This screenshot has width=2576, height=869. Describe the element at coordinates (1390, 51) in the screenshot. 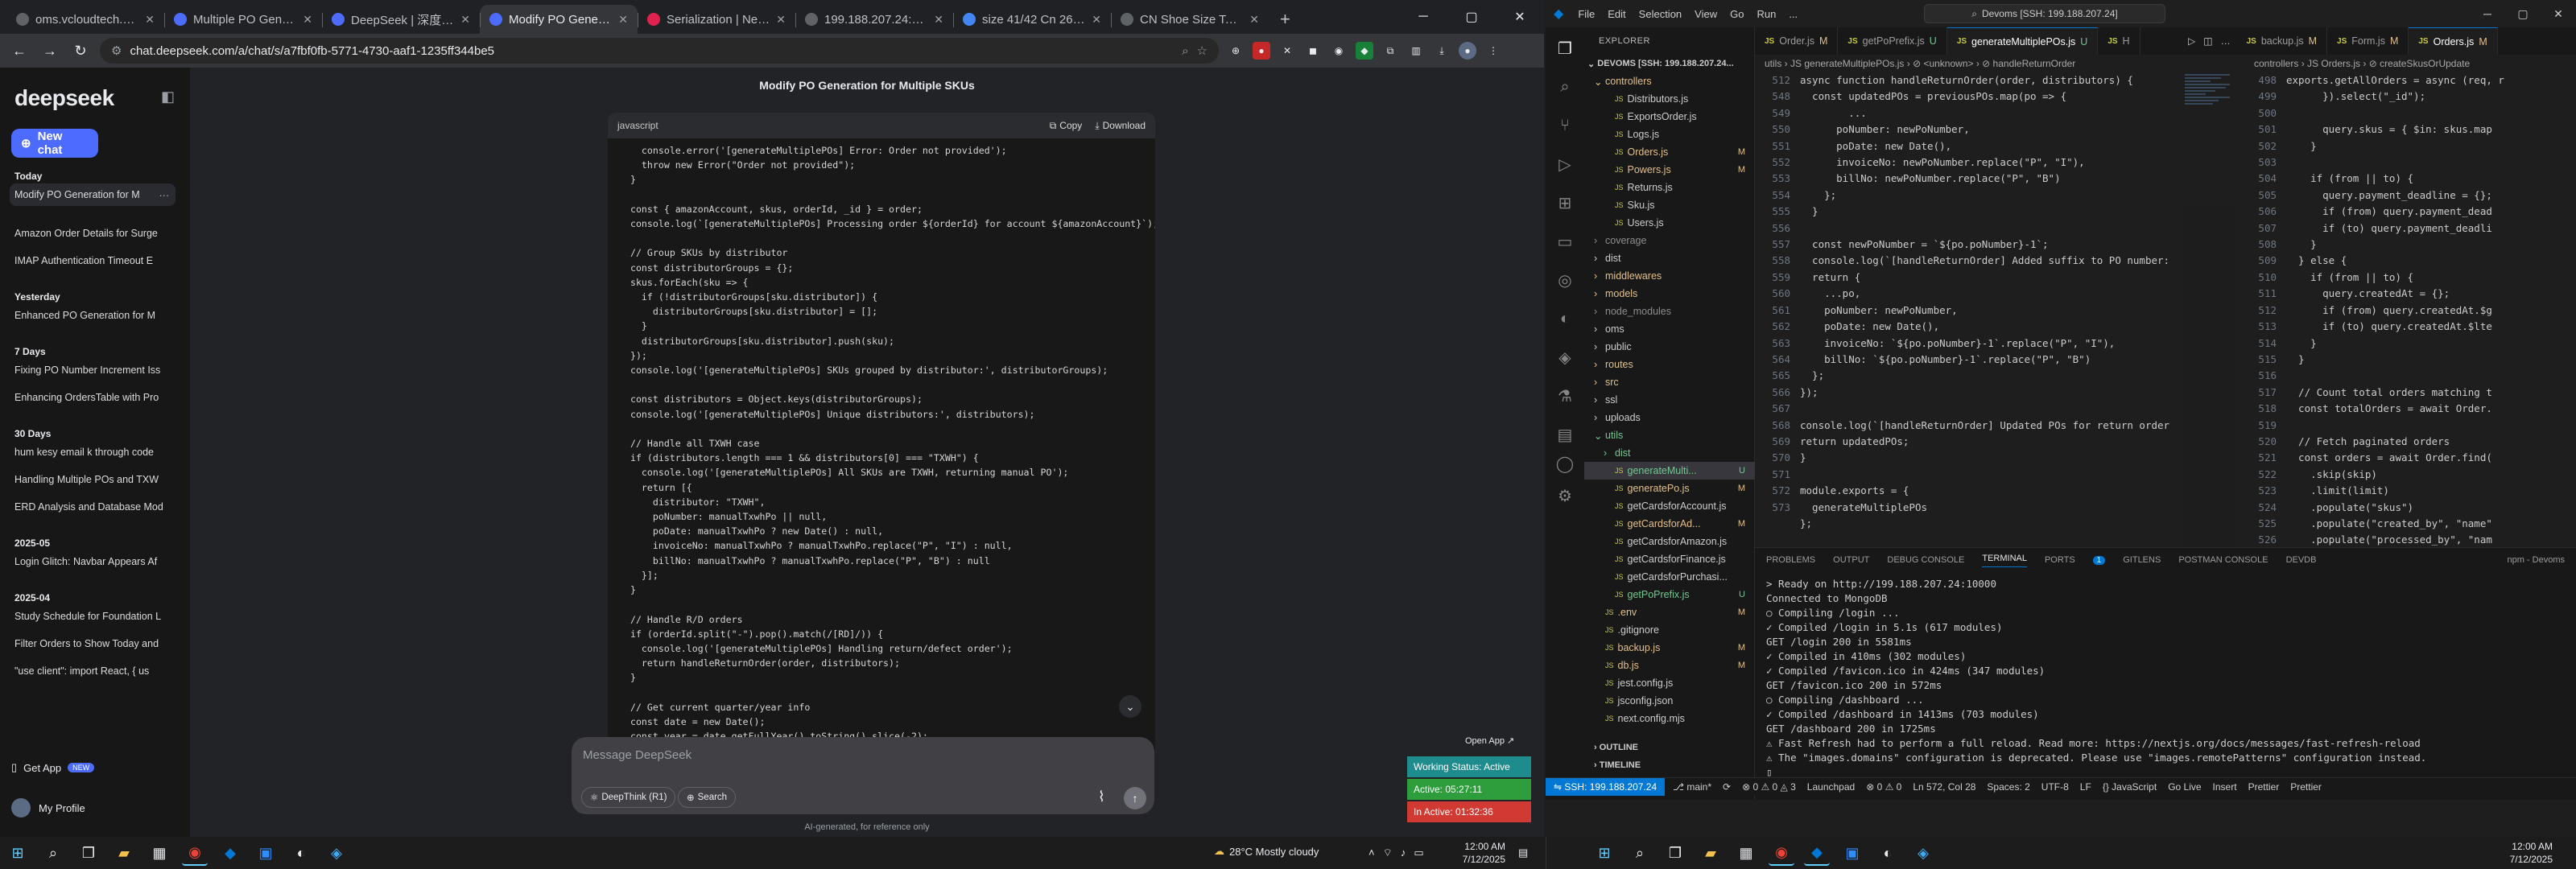

I see `extensions-puzzle-icon: ⧉` at that location.